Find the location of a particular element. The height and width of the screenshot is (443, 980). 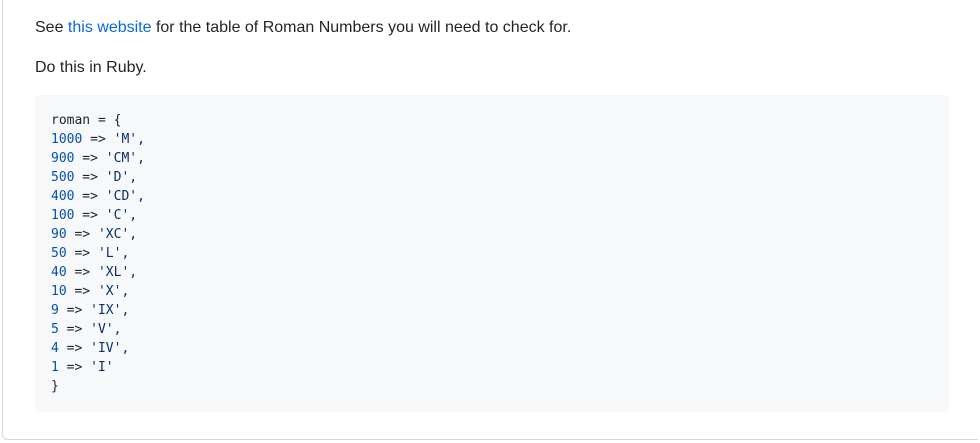

code-line: 9 => 'IX', is located at coordinates (492, 310).